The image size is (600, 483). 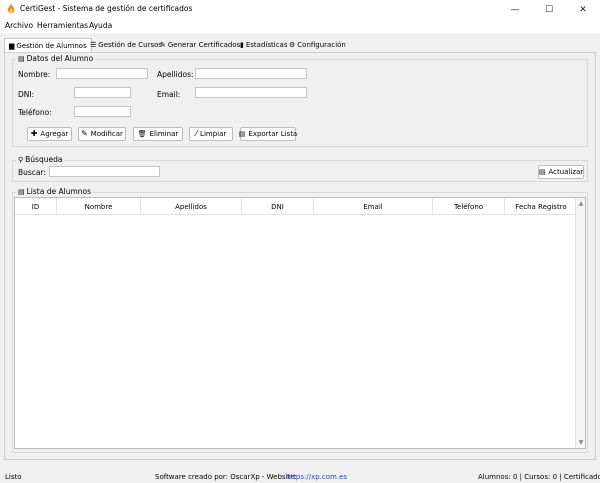 What do you see at coordinates (93, 45) in the screenshot?
I see `book-icon: ☰` at bounding box center [93, 45].